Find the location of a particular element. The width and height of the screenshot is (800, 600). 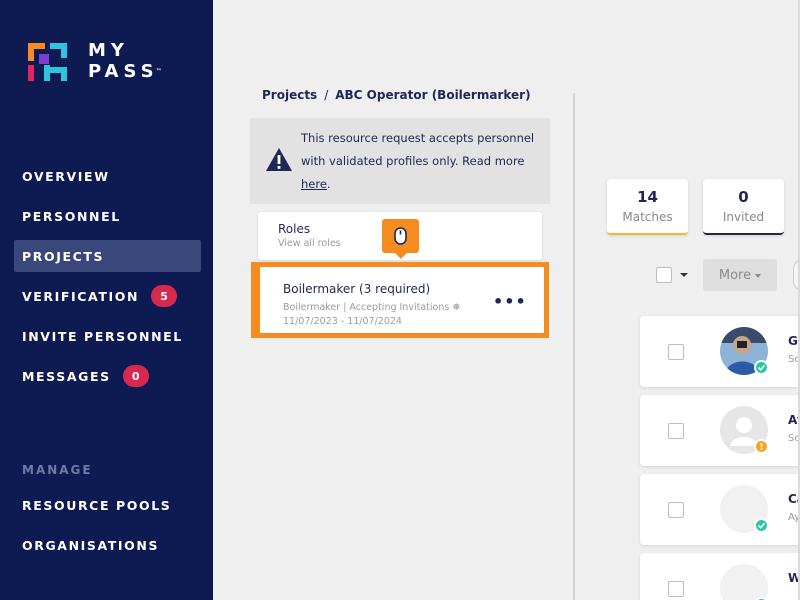

sidebar-item-personnel: PERSONNEL is located at coordinates (107, 216).